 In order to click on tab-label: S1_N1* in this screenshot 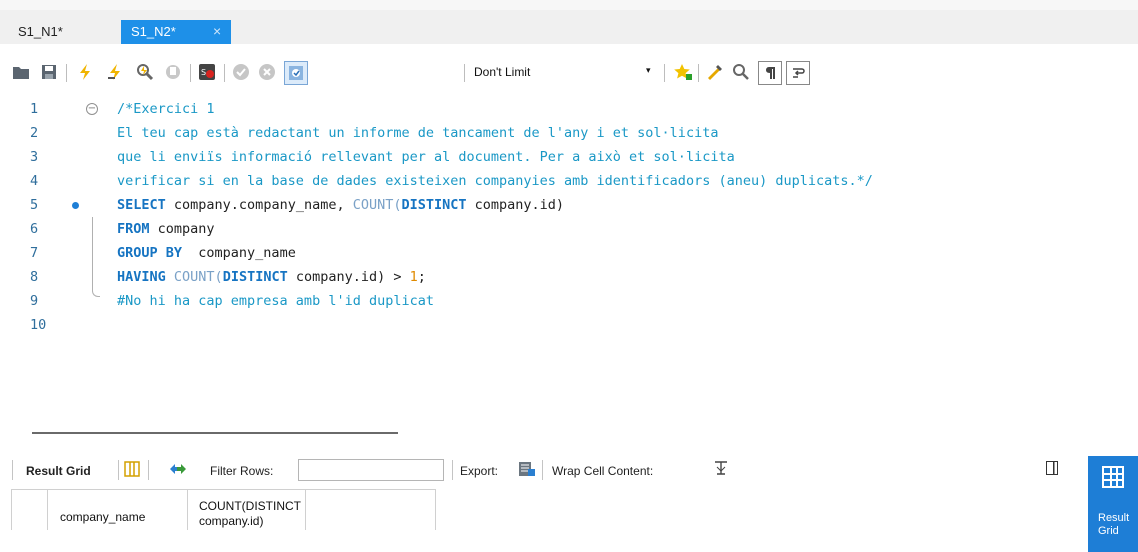, I will do `click(40, 31)`.